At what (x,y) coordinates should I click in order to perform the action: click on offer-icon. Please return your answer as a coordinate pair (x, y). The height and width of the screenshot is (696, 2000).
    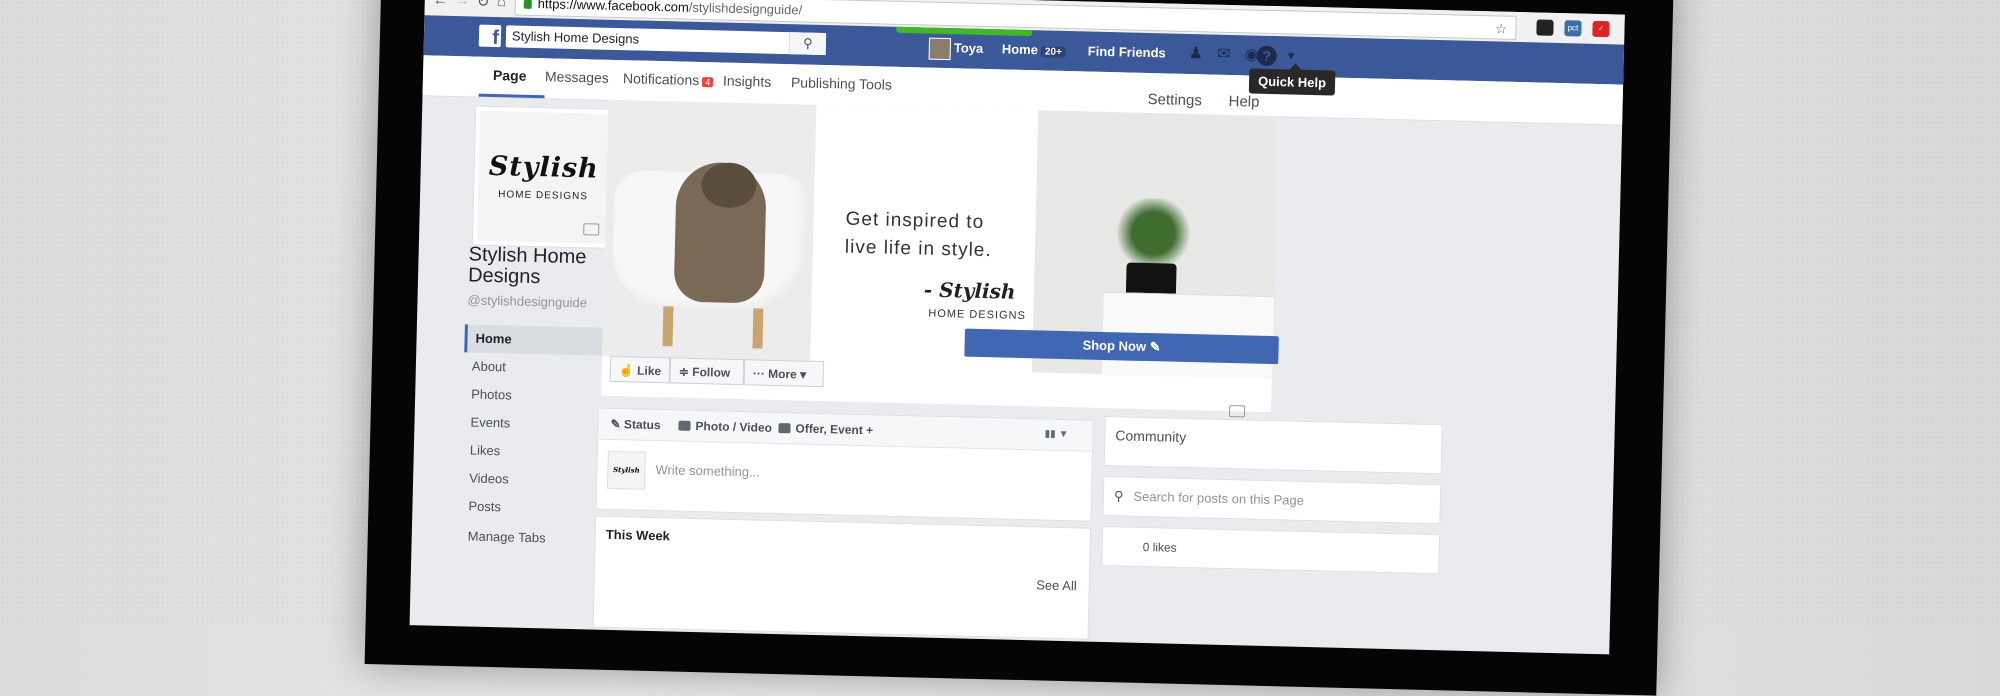
    Looking at the image, I should click on (784, 428).